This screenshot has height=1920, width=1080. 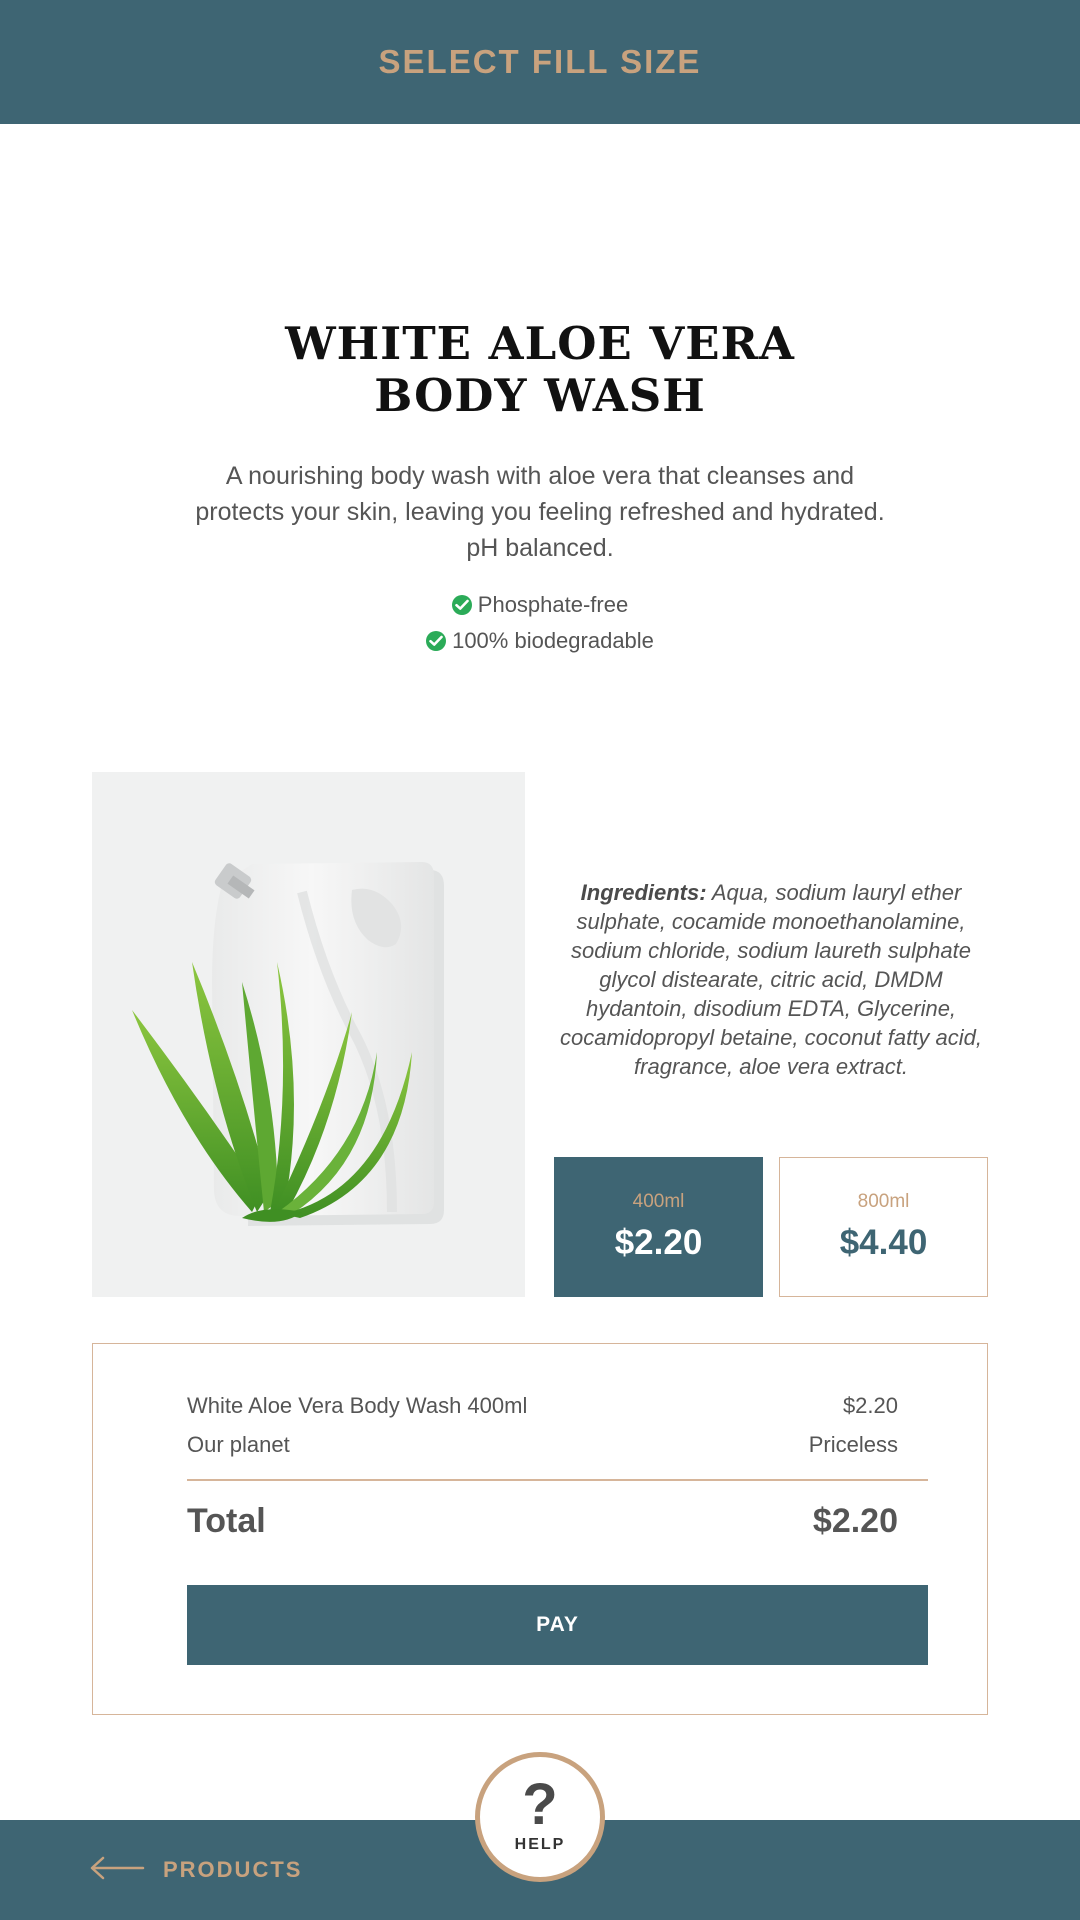 I want to click on page-title: SELECT FILL SIZE, so click(x=540, y=61).